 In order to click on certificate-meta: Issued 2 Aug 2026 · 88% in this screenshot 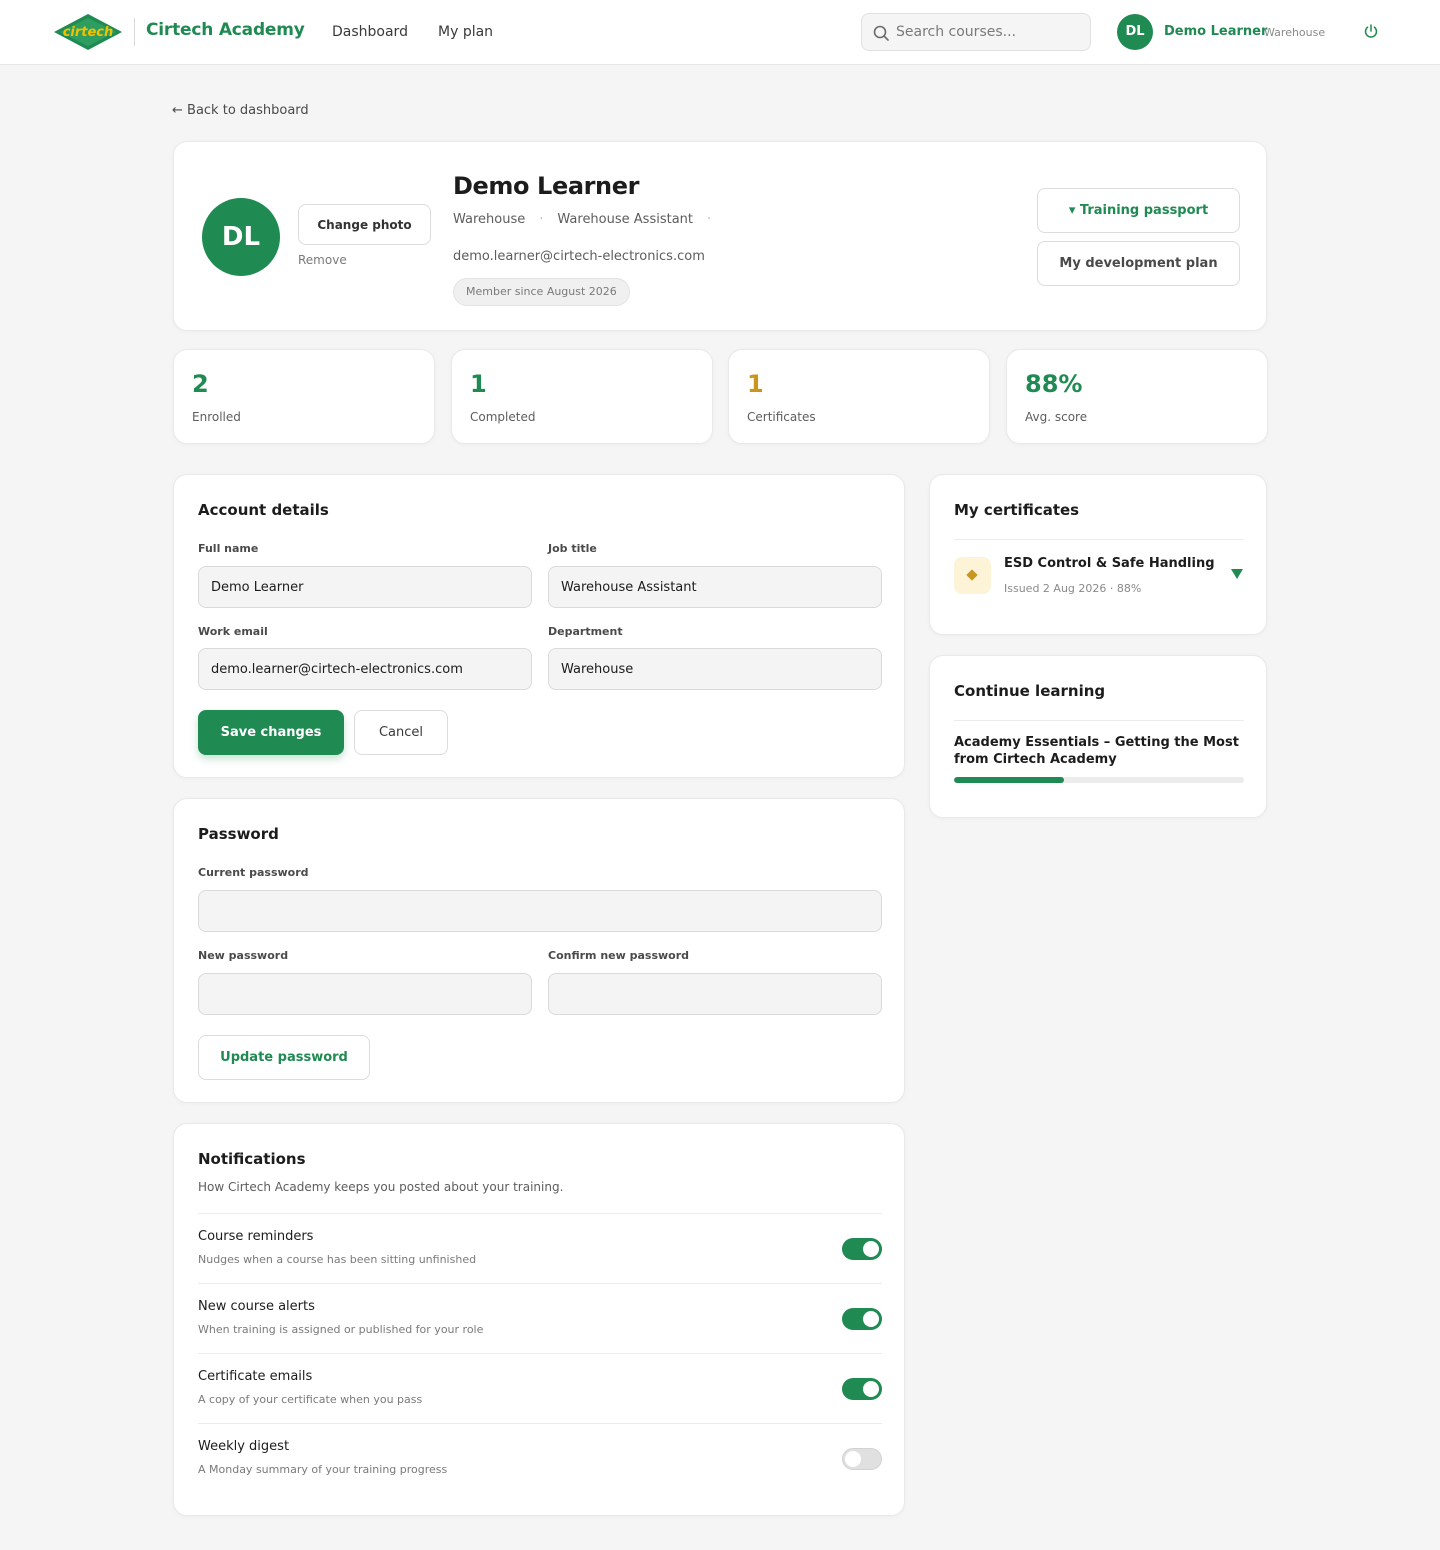, I will do `click(1073, 588)`.